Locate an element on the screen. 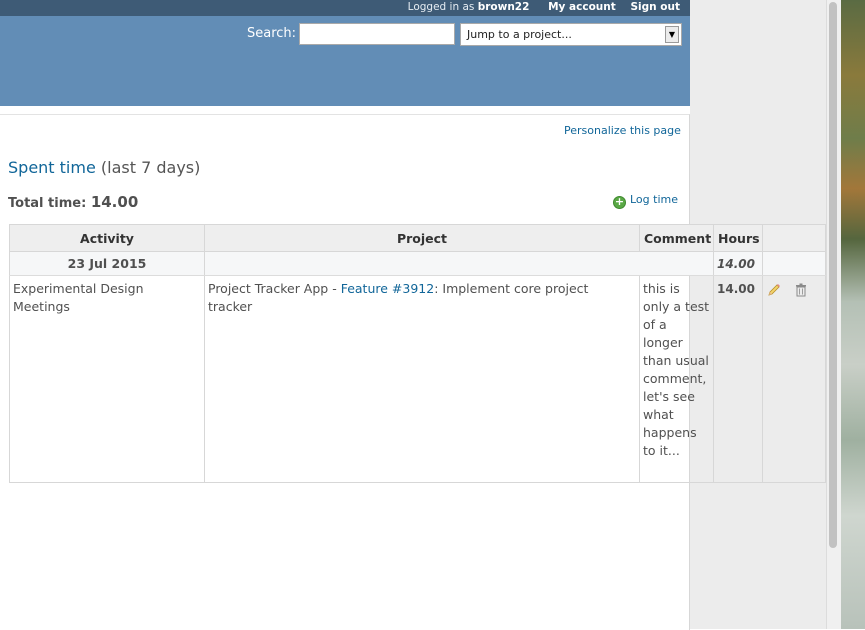 The width and height of the screenshot is (865, 630). add-icon: + is located at coordinates (619, 202).